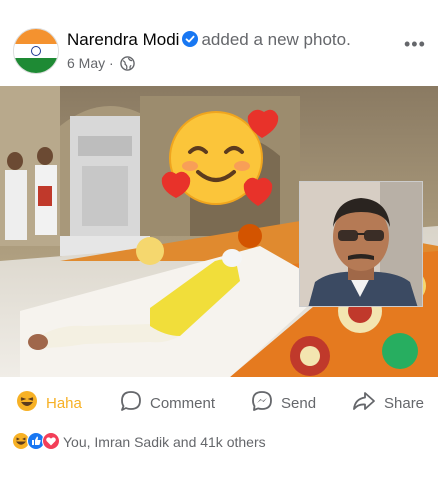 The width and height of the screenshot is (438, 480). What do you see at coordinates (299, 403) in the screenshot?
I see `send-label: Send` at bounding box center [299, 403].